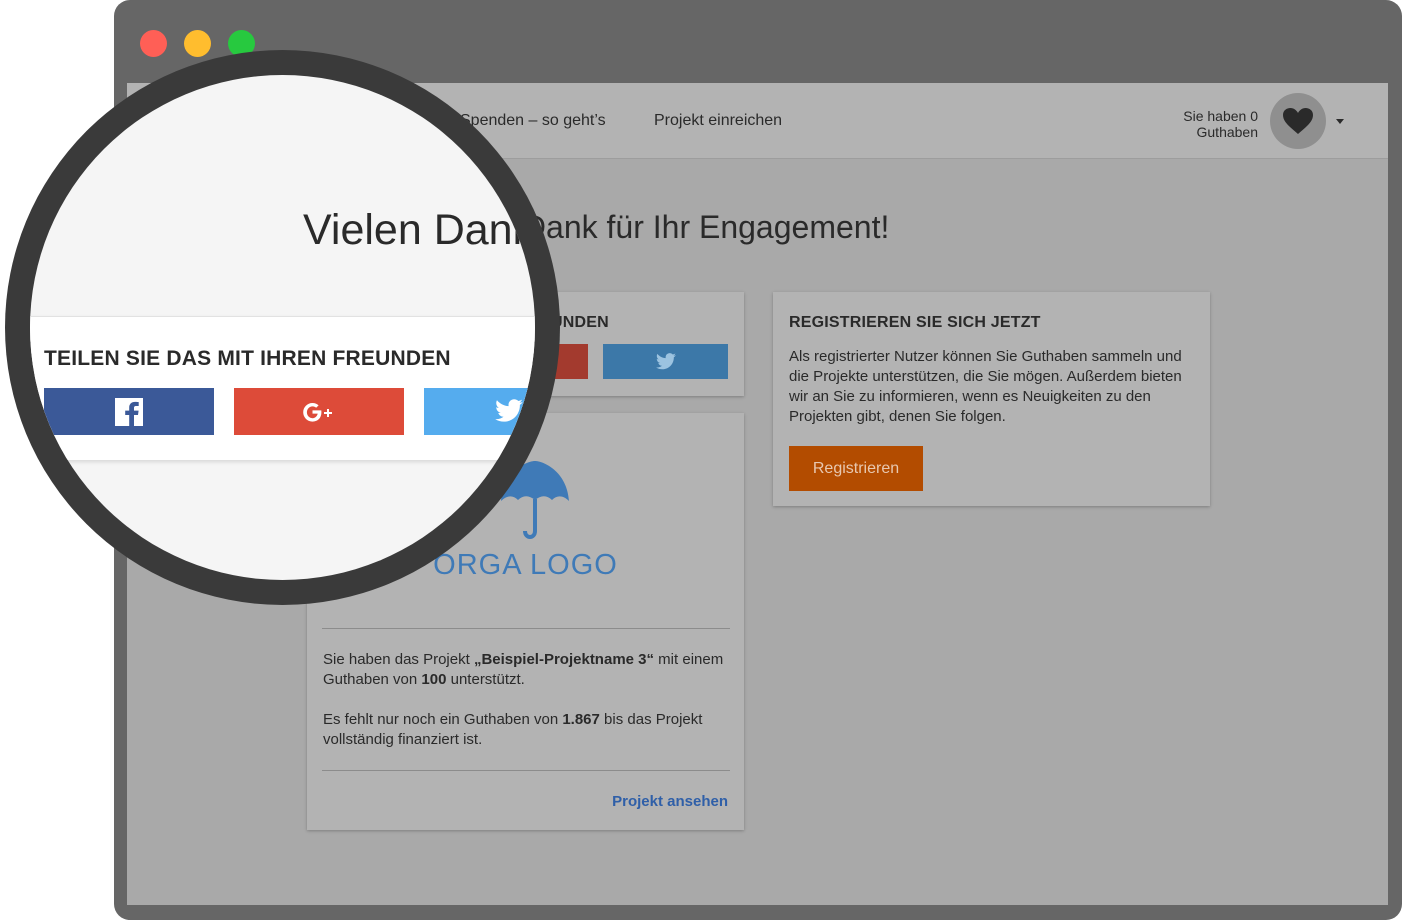 This screenshot has width=1402, height=920. What do you see at coordinates (915, 322) in the screenshot?
I see `register-card-title: REGISTRIEREN SIE SICH JETZT` at bounding box center [915, 322].